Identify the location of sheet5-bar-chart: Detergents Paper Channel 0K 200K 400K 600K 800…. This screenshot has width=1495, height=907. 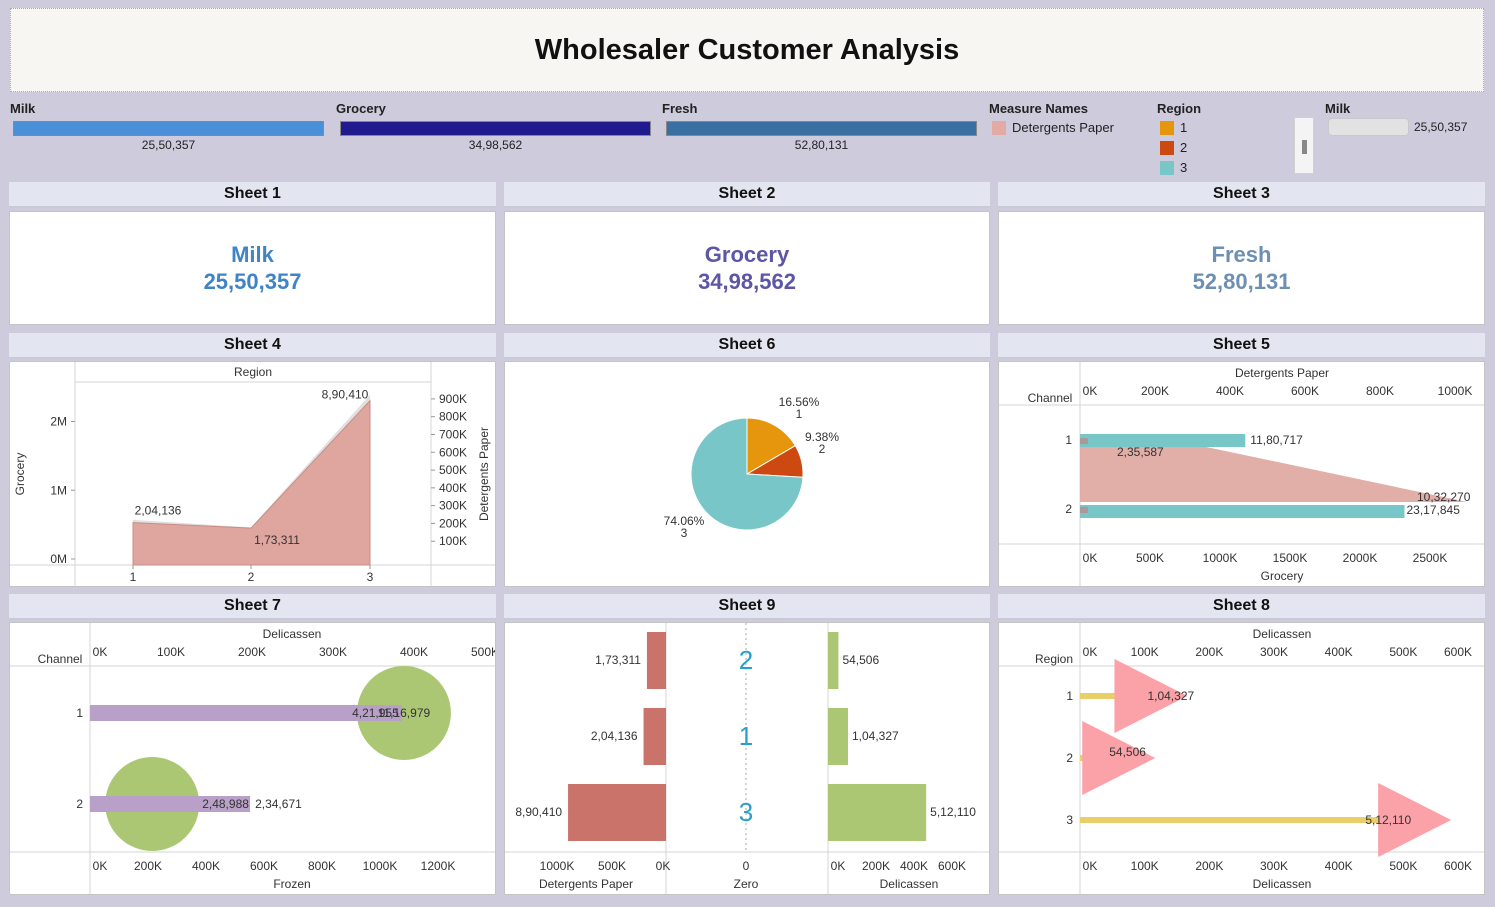
(1241, 474).